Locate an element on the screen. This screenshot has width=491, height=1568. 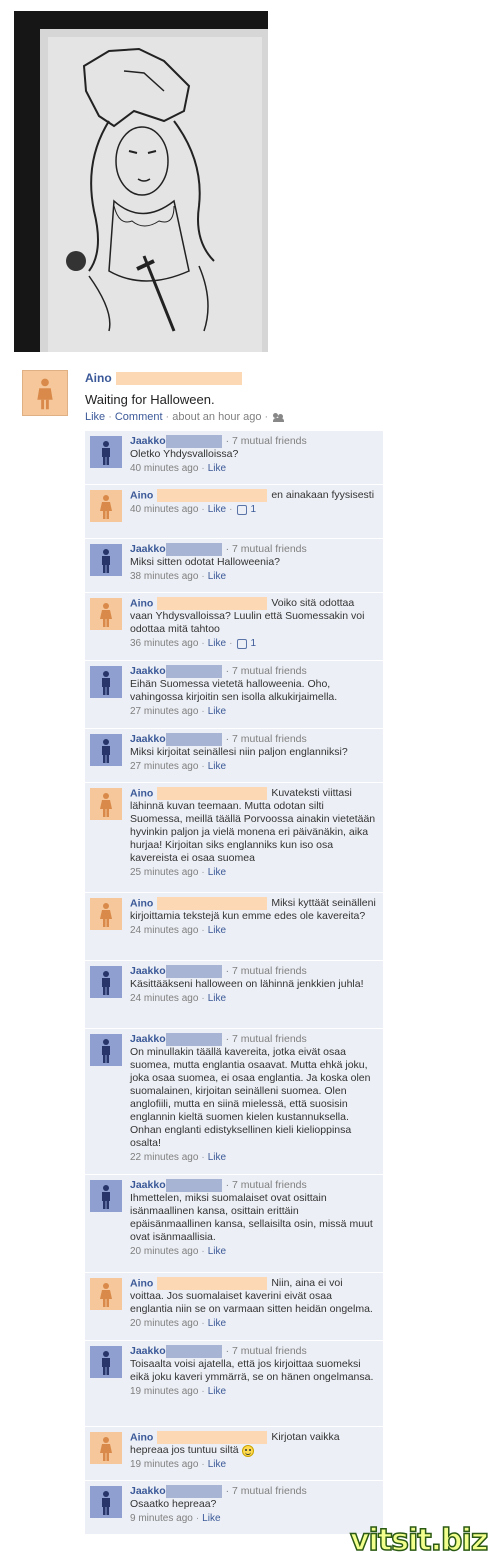
friends-audience-icon is located at coordinates (279, 417).